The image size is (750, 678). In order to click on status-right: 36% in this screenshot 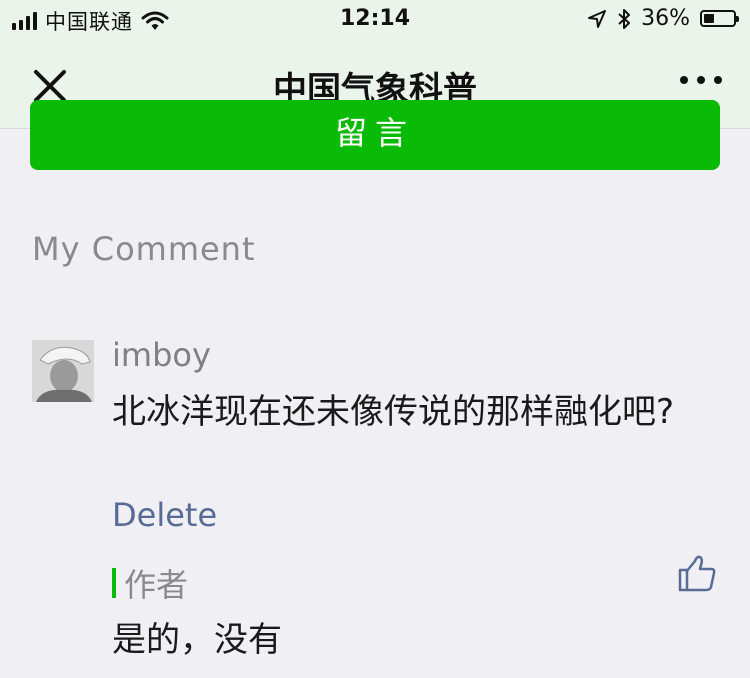, I will do `click(663, 18)`.